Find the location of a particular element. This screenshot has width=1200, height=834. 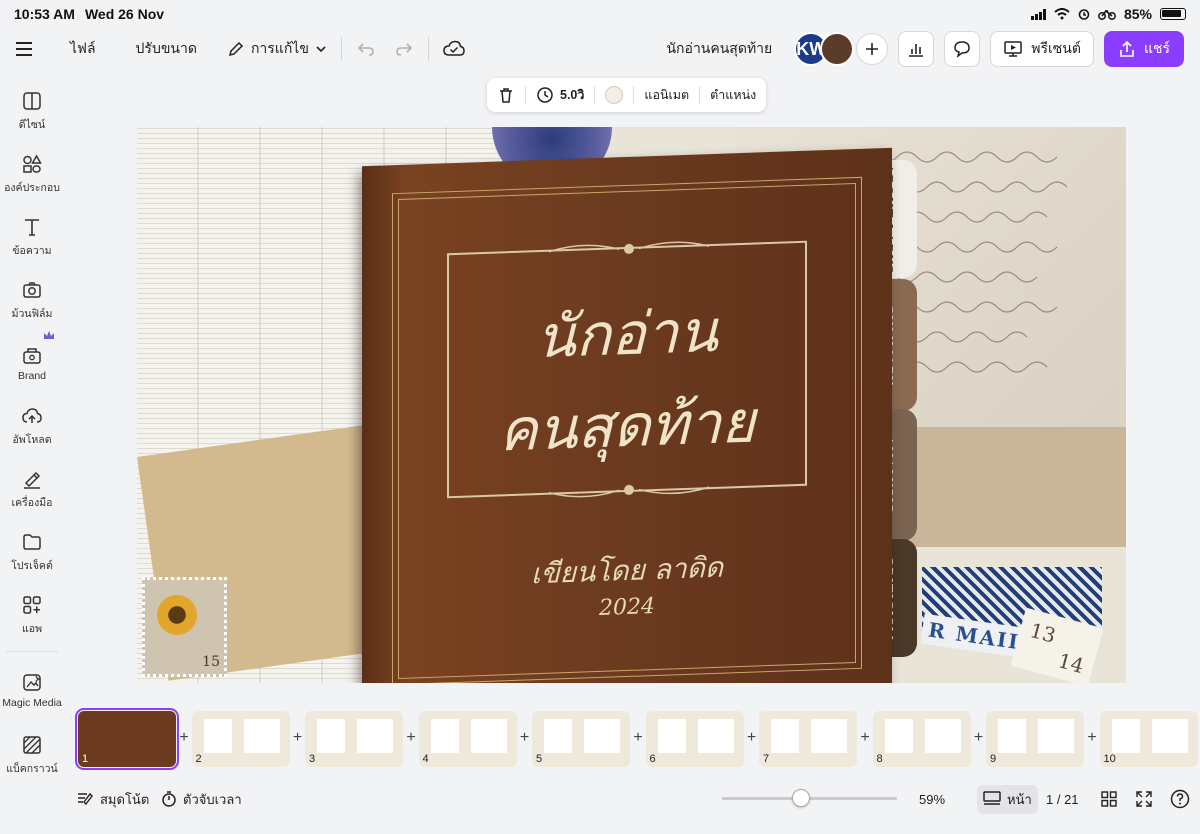

duration-label: 5.0วิ is located at coordinates (572, 95).